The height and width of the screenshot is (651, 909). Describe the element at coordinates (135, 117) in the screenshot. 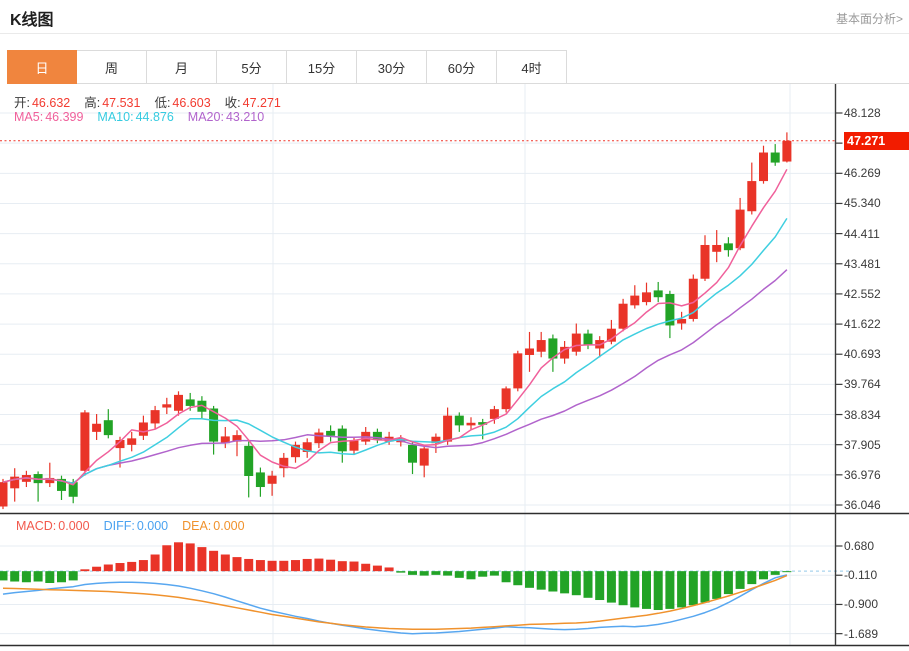

I see `ma-ma10: MA10: 44.876` at that location.